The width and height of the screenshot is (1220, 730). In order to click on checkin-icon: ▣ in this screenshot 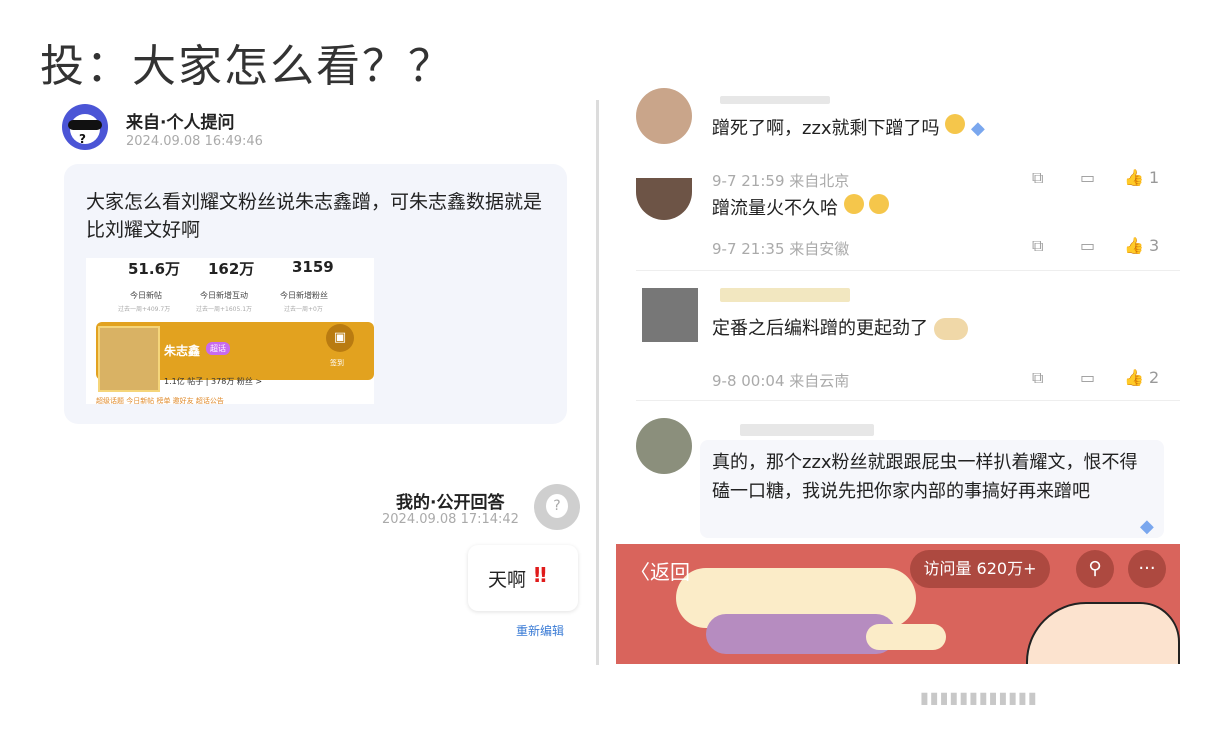, I will do `click(340, 338)`.